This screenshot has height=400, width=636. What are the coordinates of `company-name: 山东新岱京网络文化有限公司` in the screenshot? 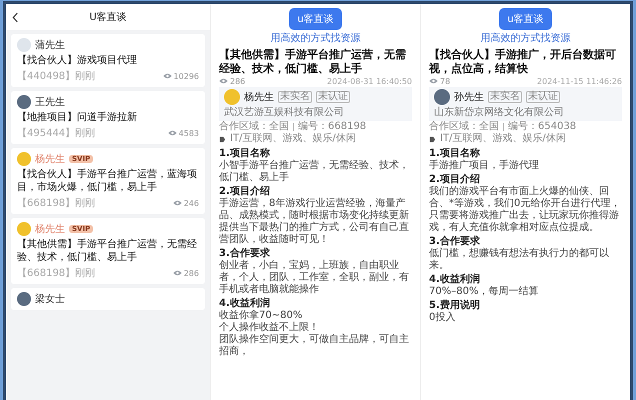 It's located at (499, 112).